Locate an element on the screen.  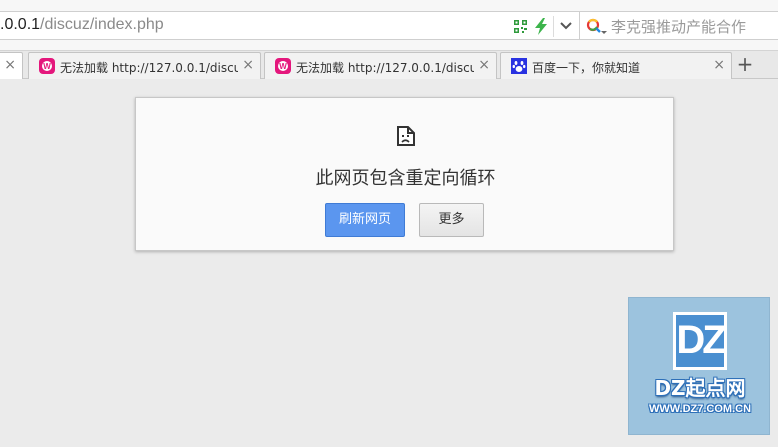
new-tab-button: + is located at coordinates (745, 64).